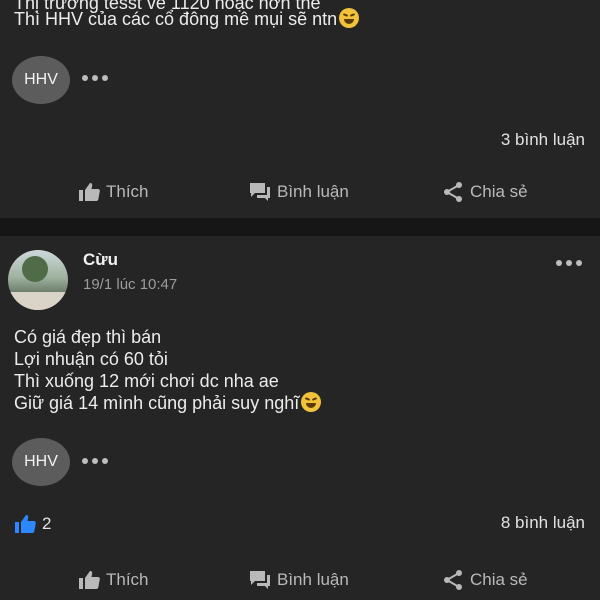  I want to click on post-text-line: Thì HHV của các cổ đông mê mụi sẽ ntn, so click(187, 19).